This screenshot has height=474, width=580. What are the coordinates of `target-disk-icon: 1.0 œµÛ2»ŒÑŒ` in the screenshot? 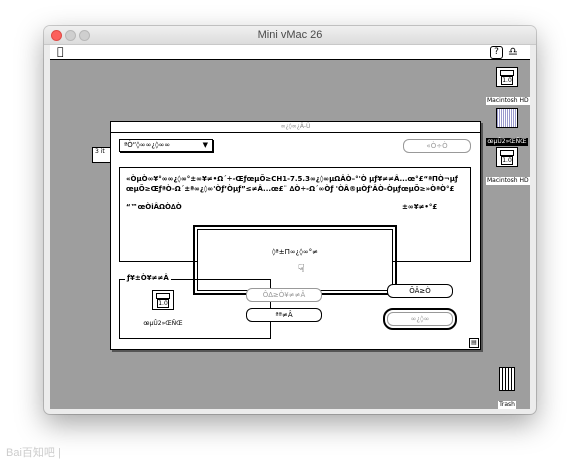 It's located at (163, 309).